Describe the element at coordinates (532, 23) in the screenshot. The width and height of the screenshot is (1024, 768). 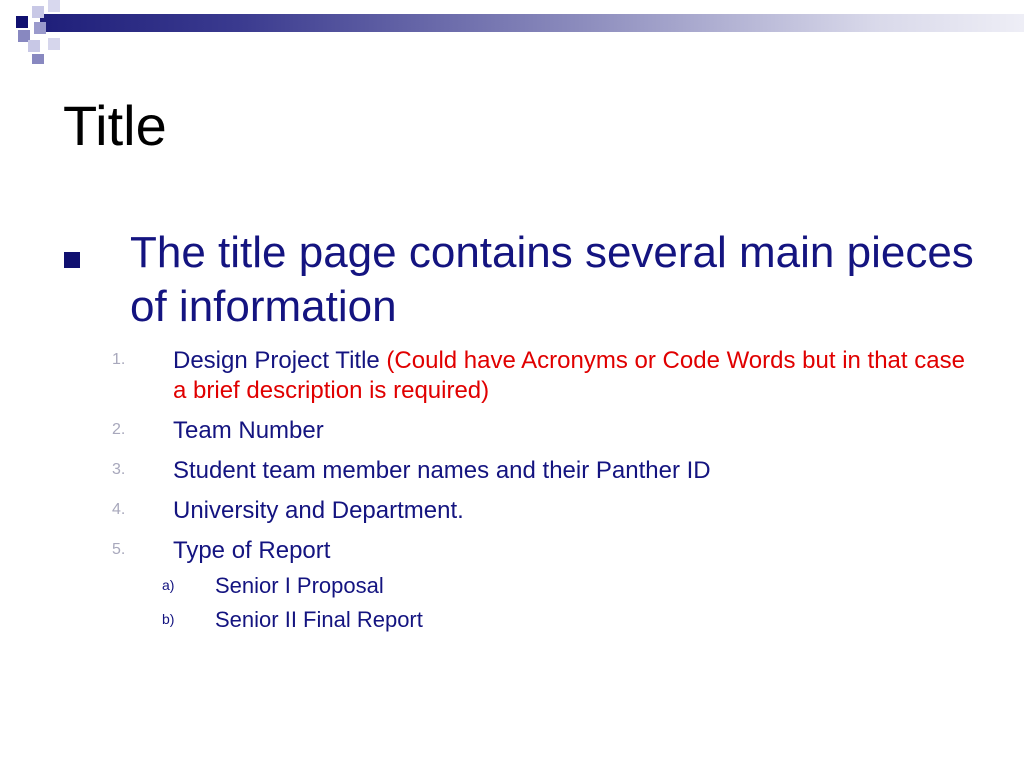
I see `header-gradient-bar` at that location.